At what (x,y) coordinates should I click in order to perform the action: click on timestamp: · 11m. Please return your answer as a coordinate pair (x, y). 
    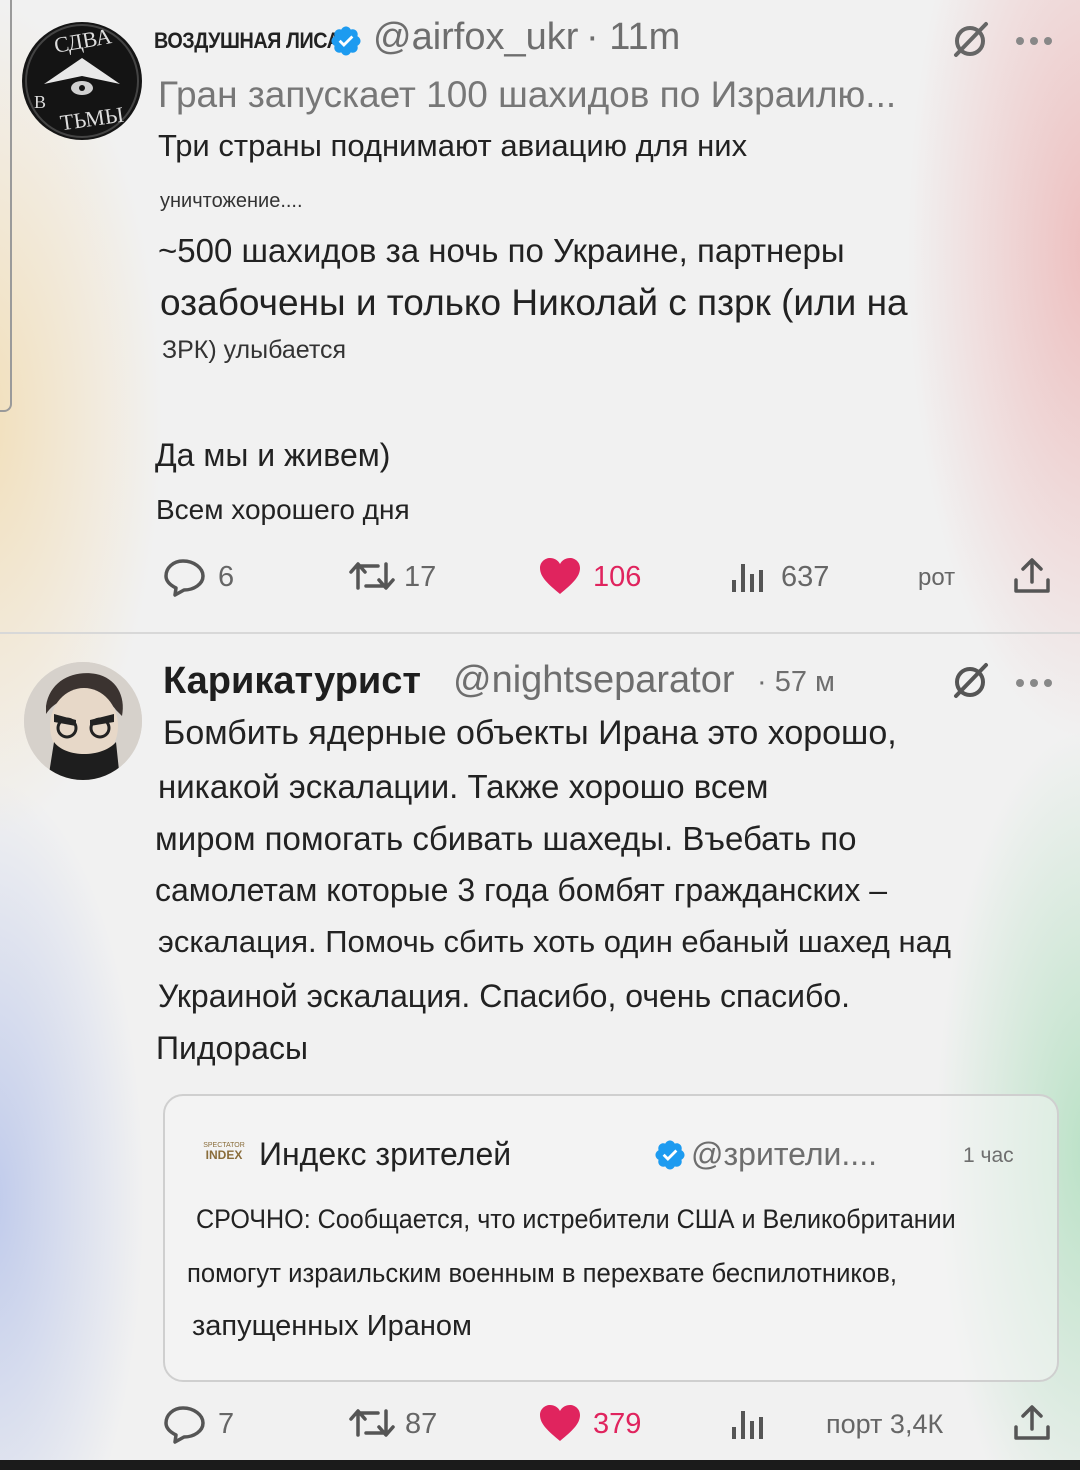
    Looking at the image, I should click on (633, 37).